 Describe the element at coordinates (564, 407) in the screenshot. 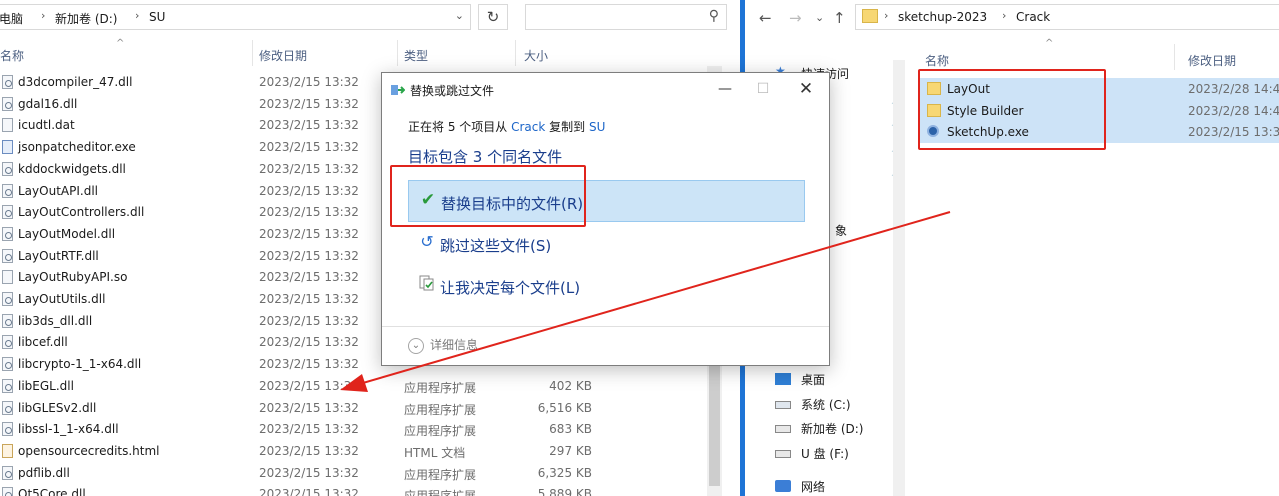

I see `file-size: 6,516 KB` at that location.